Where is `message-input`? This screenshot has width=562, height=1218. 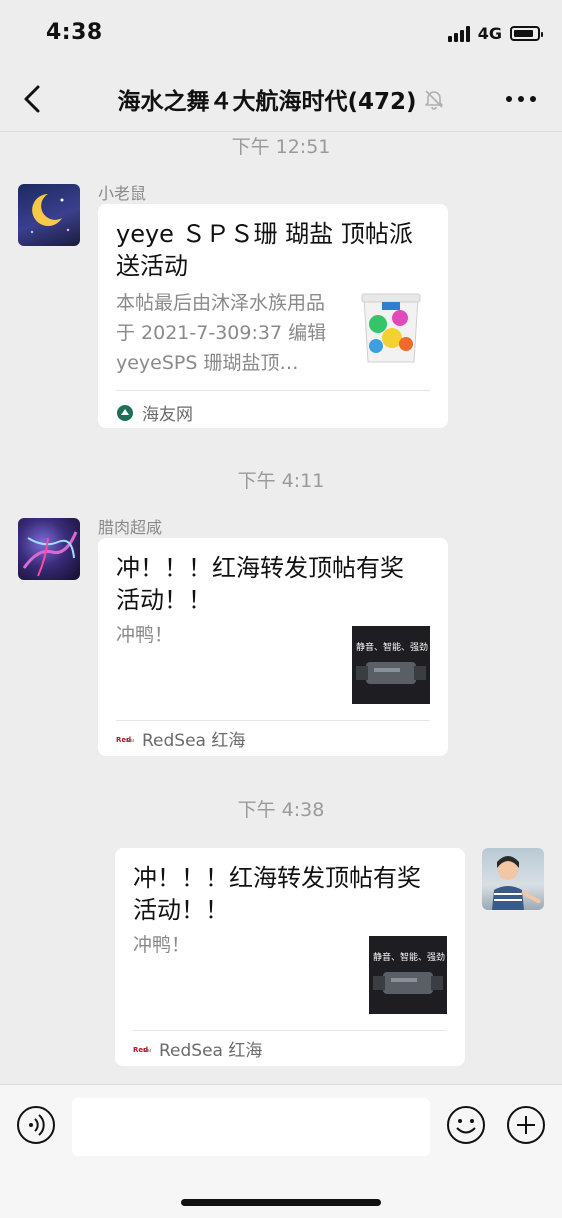
message-input is located at coordinates (251, 1127).